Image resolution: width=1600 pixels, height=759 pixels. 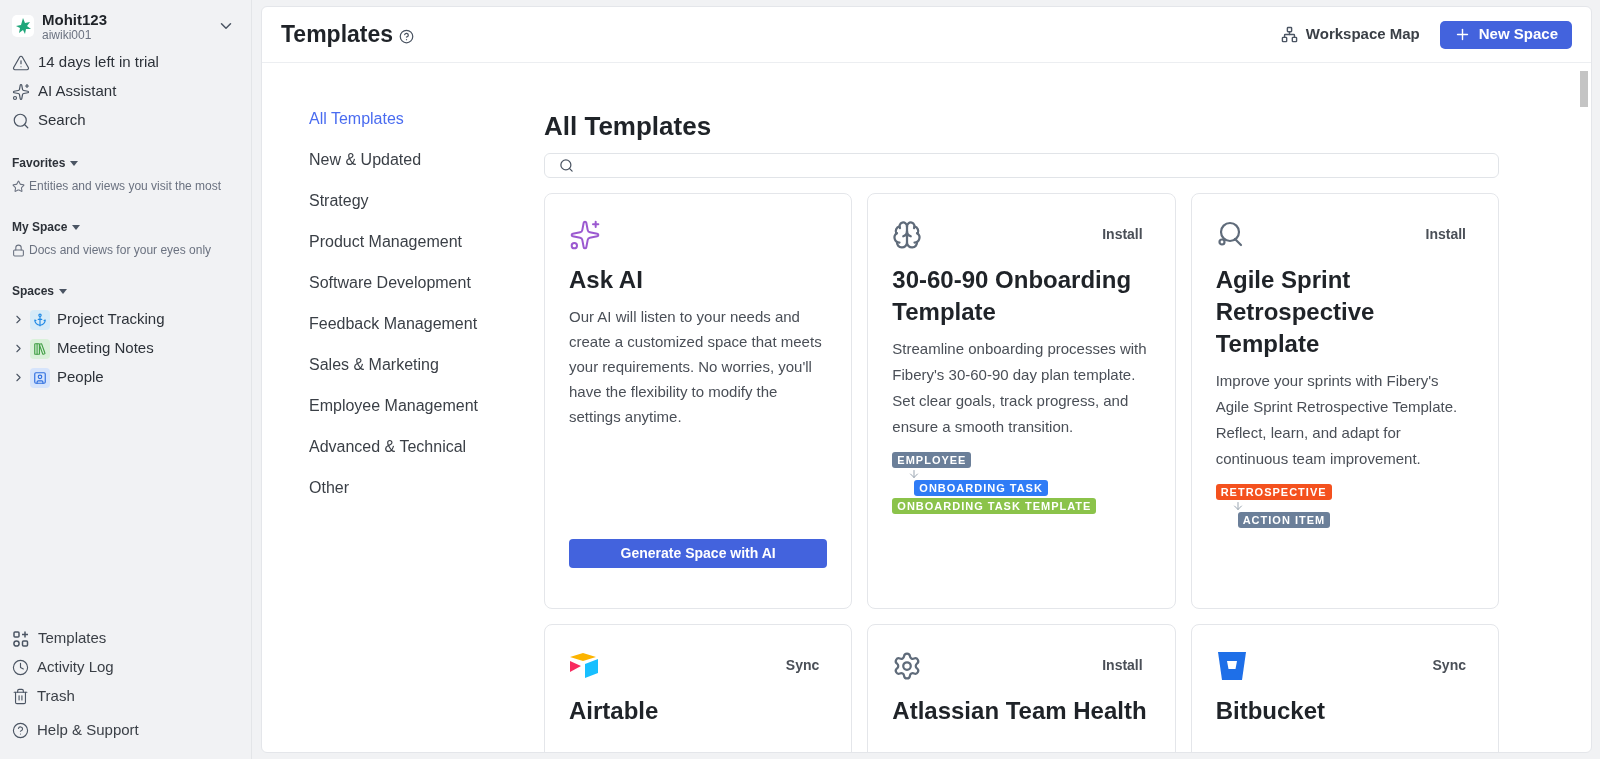 I want to click on sidebar-item: 14 days left in trial, so click(x=125, y=62).